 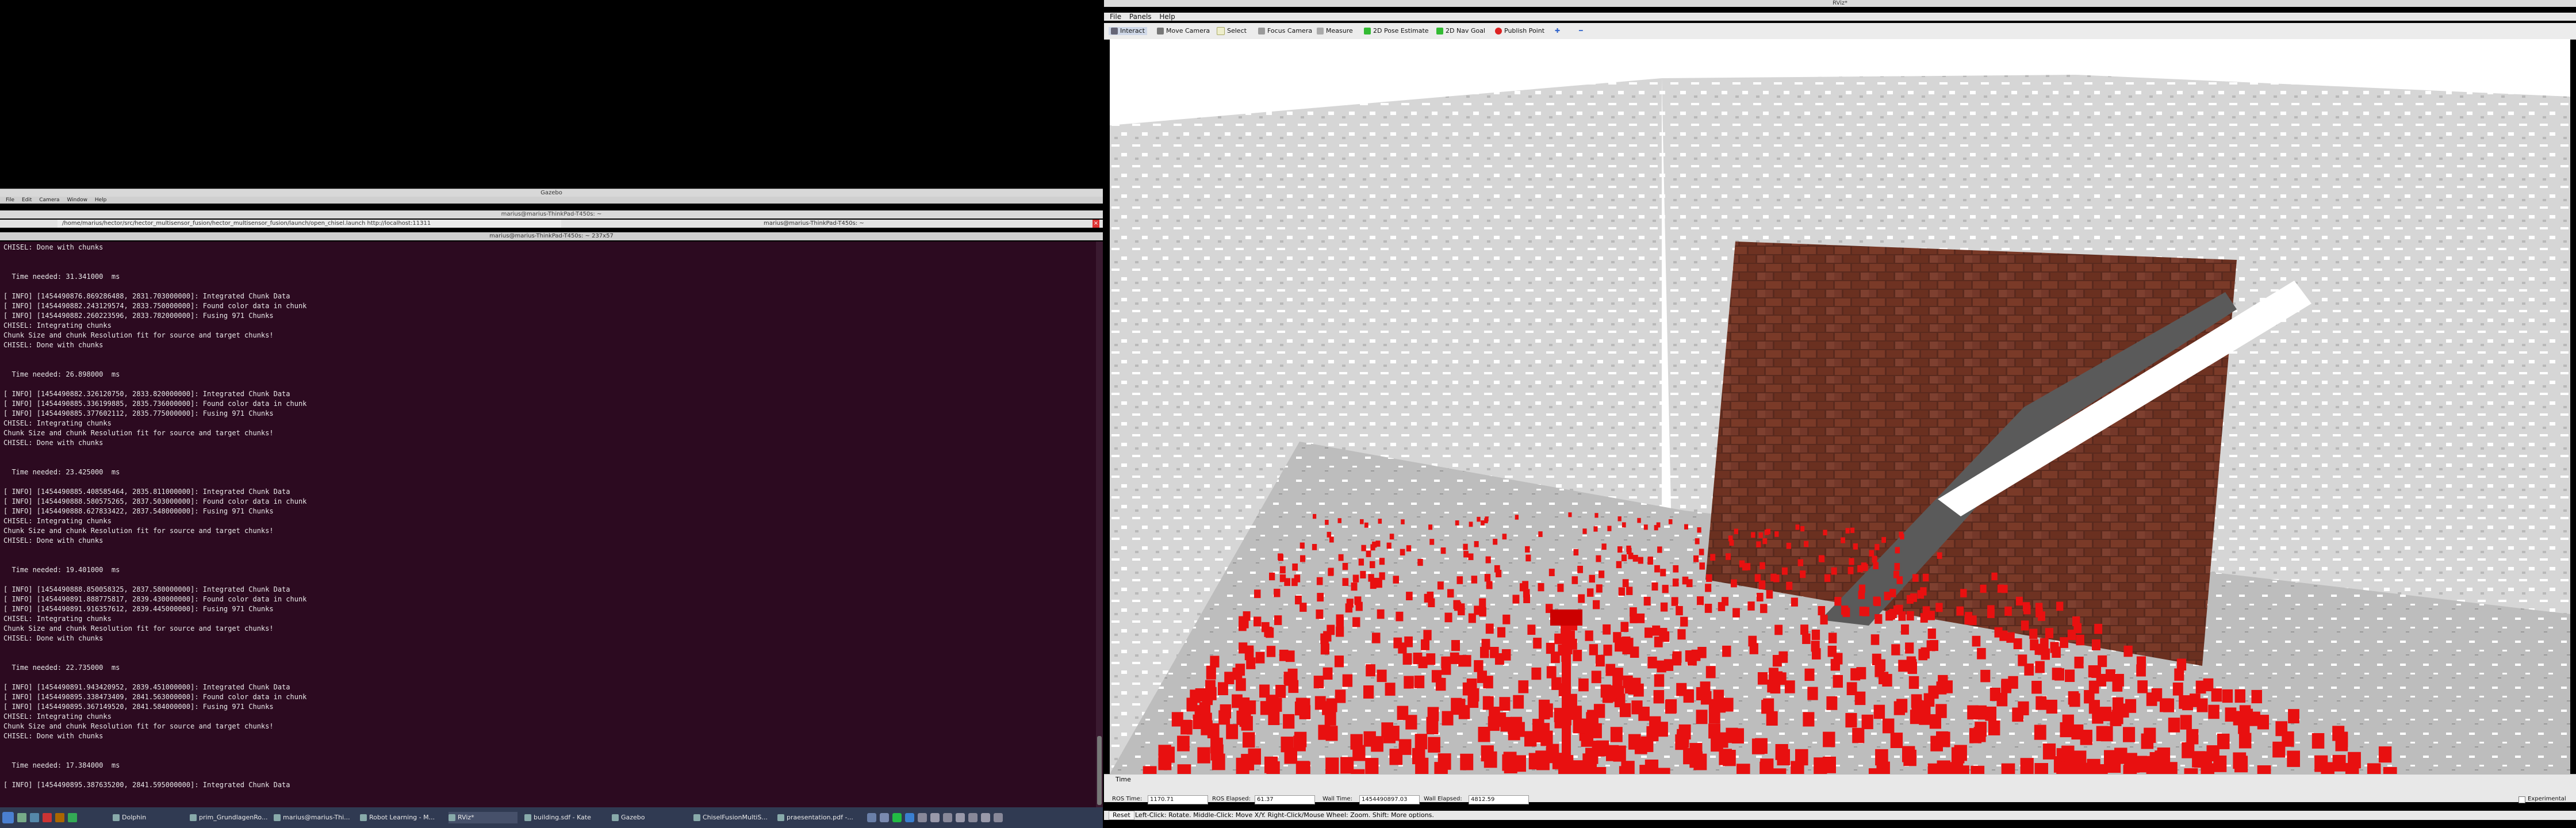 I want to click on experimental-checkbox, so click(x=2521, y=799).